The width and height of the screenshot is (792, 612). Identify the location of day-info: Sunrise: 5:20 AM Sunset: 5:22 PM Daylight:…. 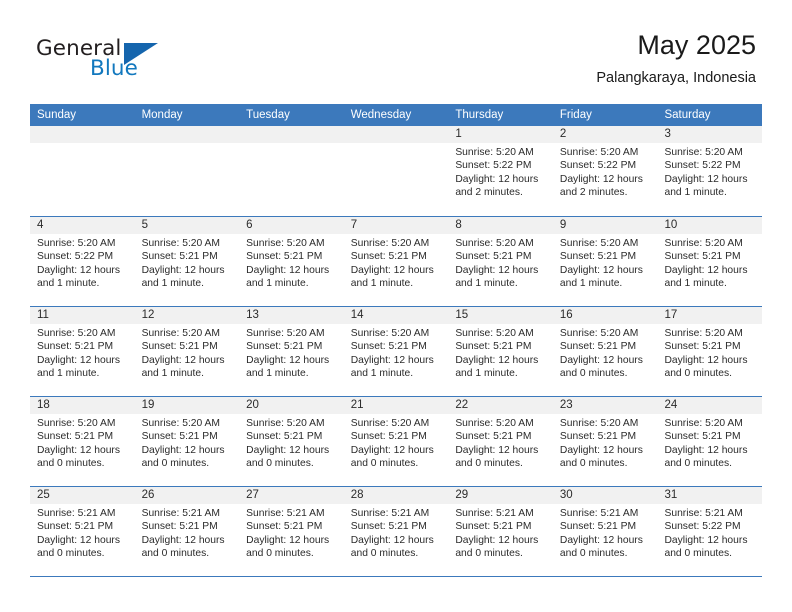
(500, 171).